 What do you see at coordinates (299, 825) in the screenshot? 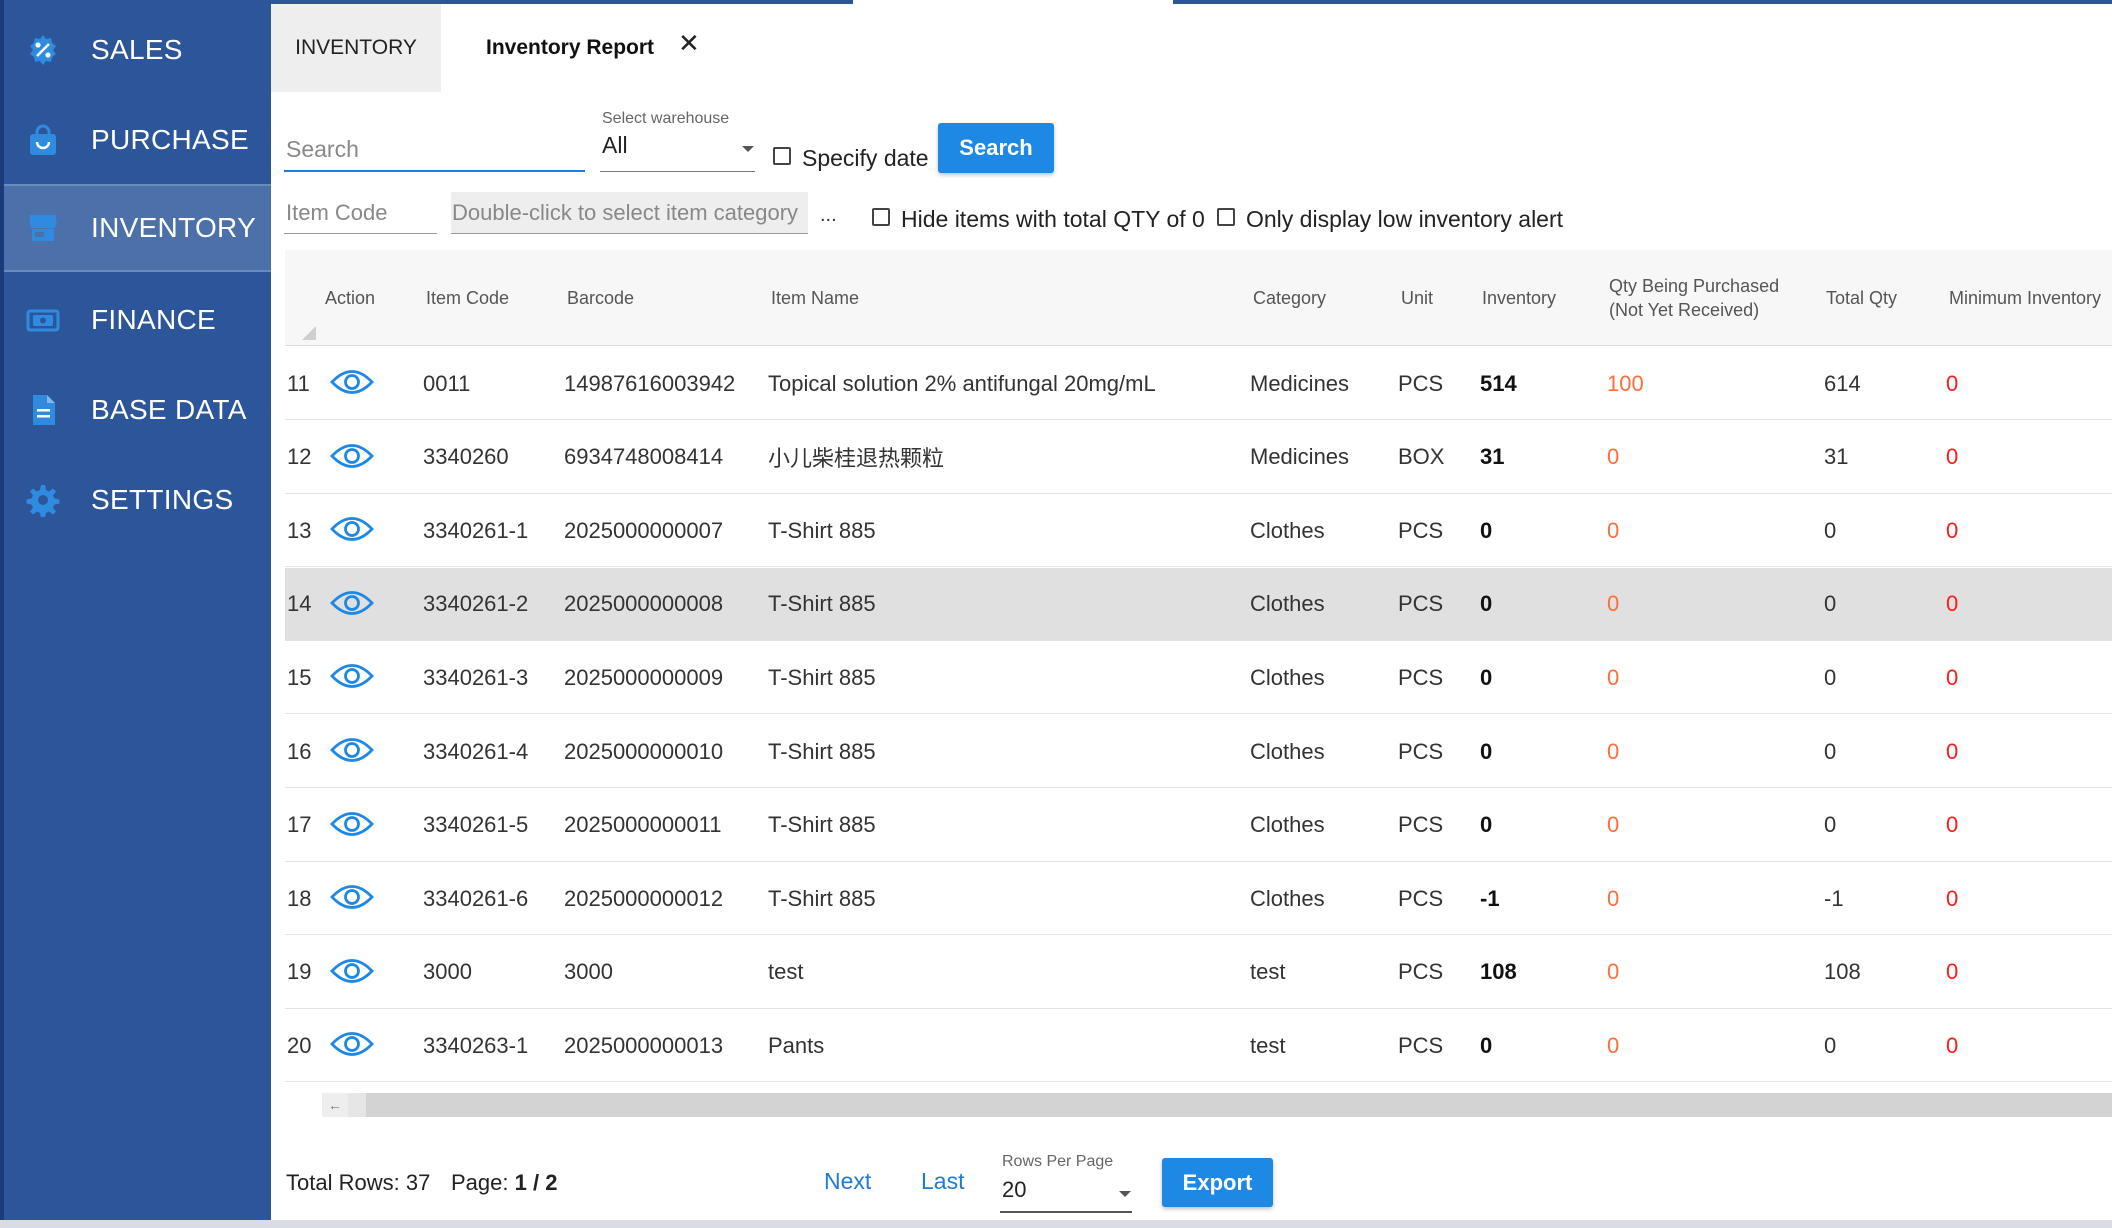
I see `cell-no: 17` at bounding box center [299, 825].